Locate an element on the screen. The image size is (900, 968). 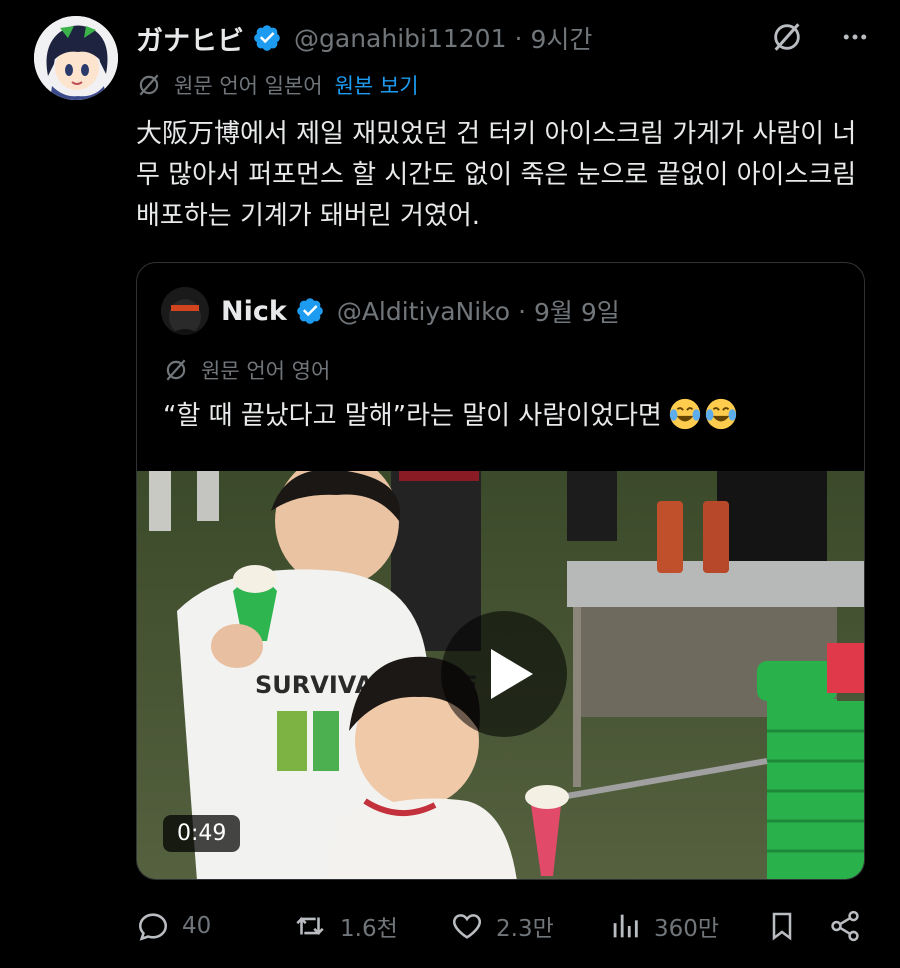
tweet-header: ガナヒビ @ganahibi11201 · 9시간 is located at coordinates (503, 38).